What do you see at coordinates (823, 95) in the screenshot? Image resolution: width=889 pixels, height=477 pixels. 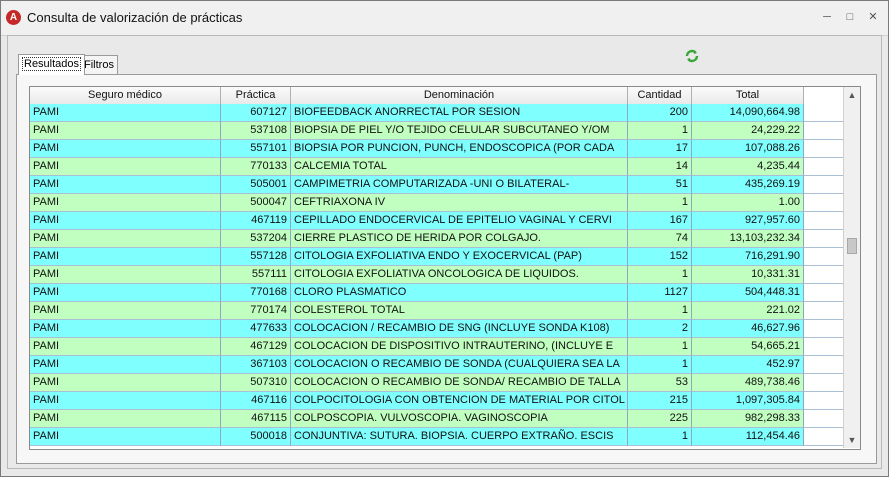 I see `col-header-filler` at bounding box center [823, 95].